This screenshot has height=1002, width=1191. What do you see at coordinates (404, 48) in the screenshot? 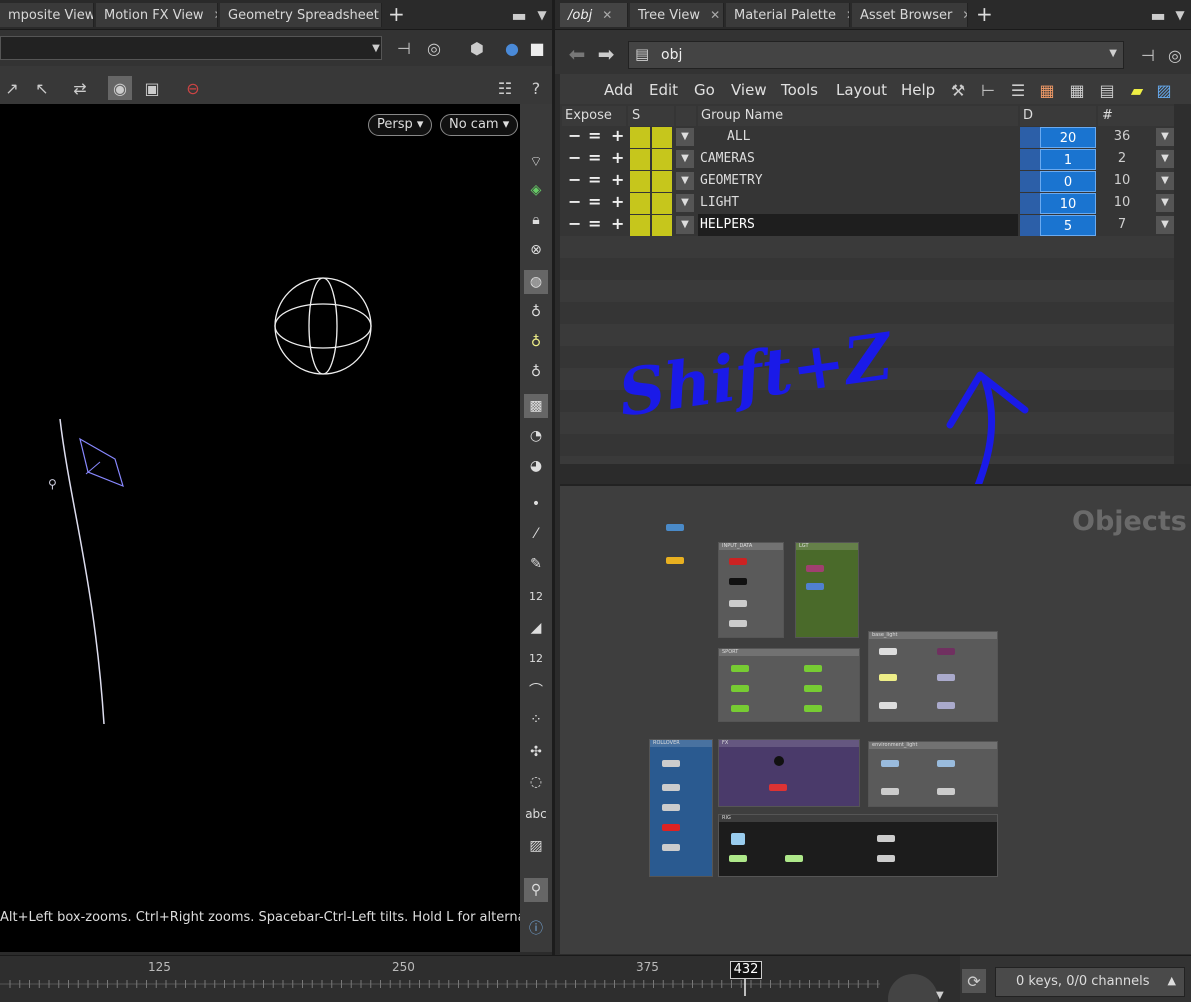
I see `pin-icon: ⊣` at bounding box center [404, 48].